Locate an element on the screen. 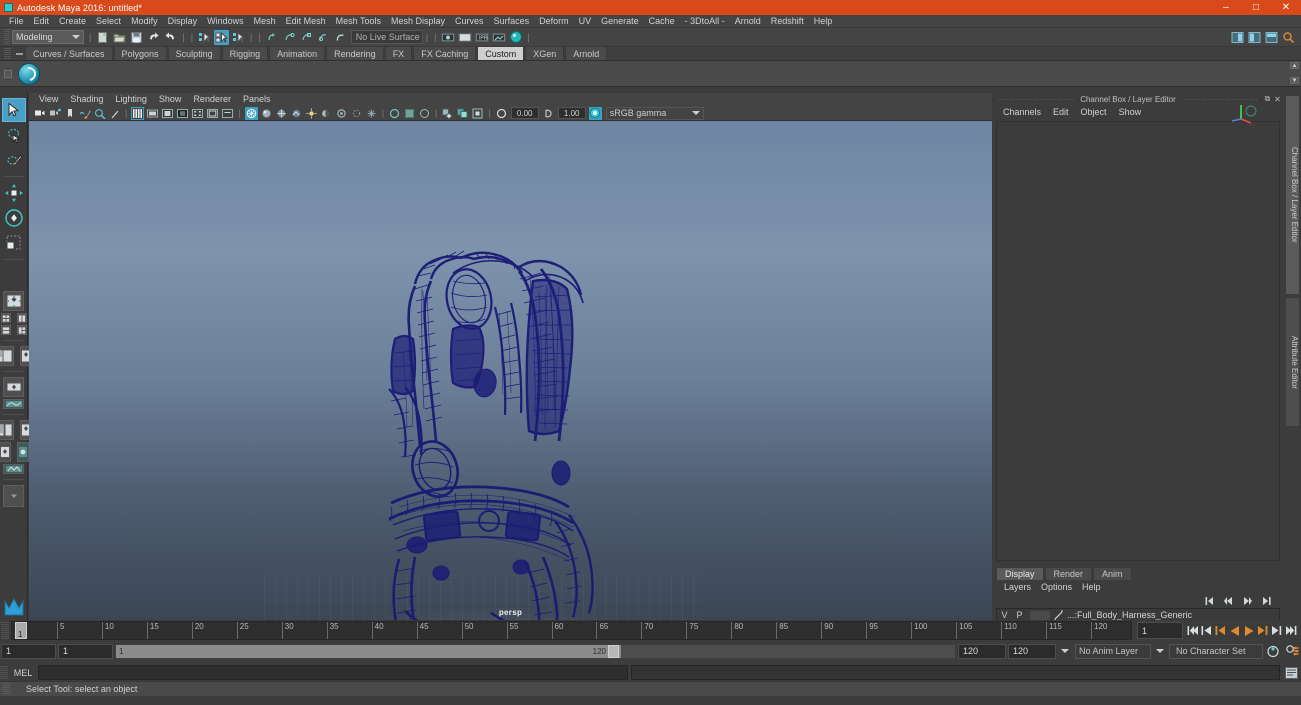 This screenshot has width=1301, height=705. use-all-lights-icon is located at coordinates (311, 113).